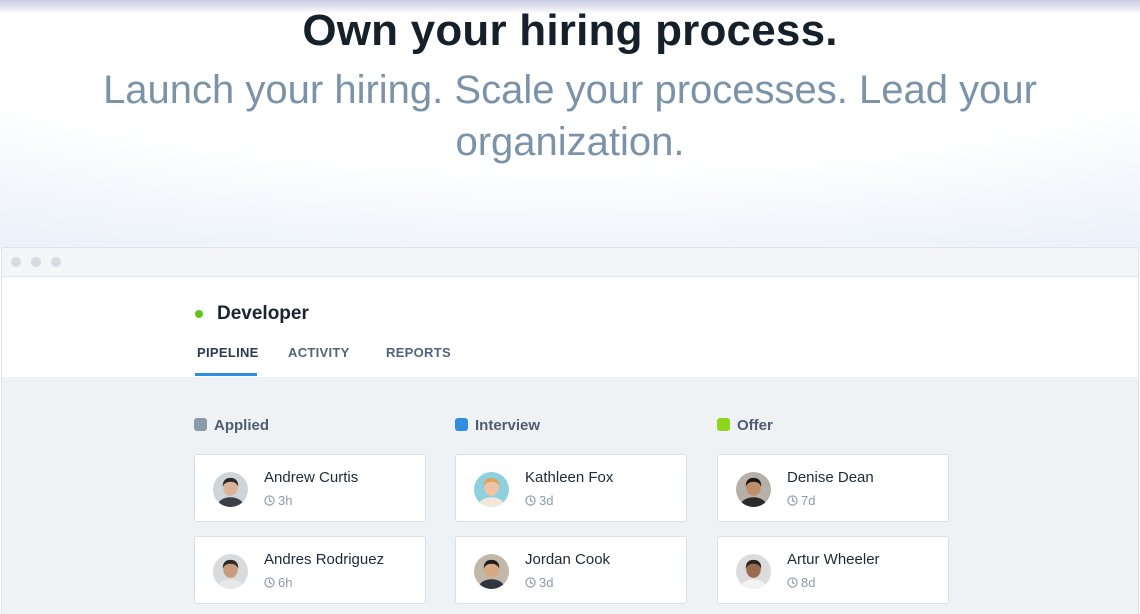 The height and width of the screenshot is (614, 1140). I want to click on job-status-dot-icon, so click(199, 314).